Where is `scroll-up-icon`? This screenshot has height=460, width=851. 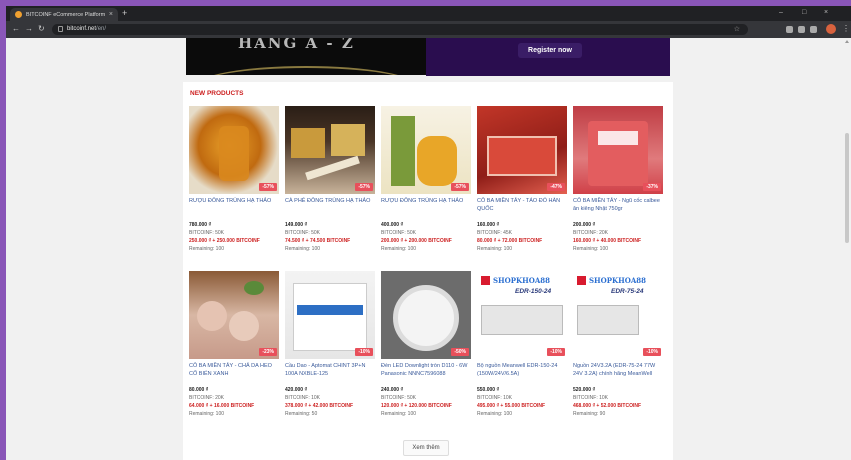
scroll-up-icon is located at coordinates (847, 41).